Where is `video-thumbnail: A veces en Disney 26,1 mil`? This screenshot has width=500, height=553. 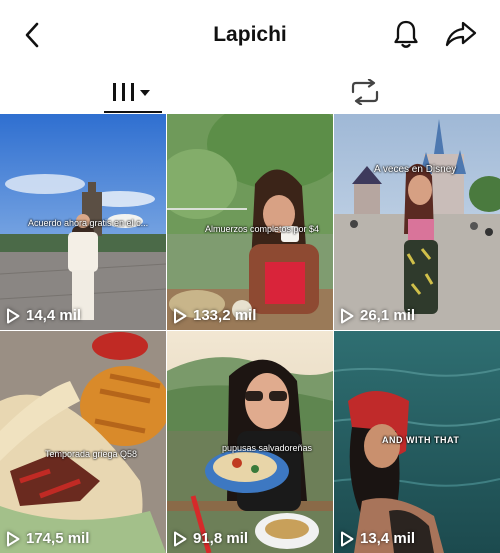 video-thumbnail: A veces en Disney 26,1 mil is located at coordinates (417, 222).